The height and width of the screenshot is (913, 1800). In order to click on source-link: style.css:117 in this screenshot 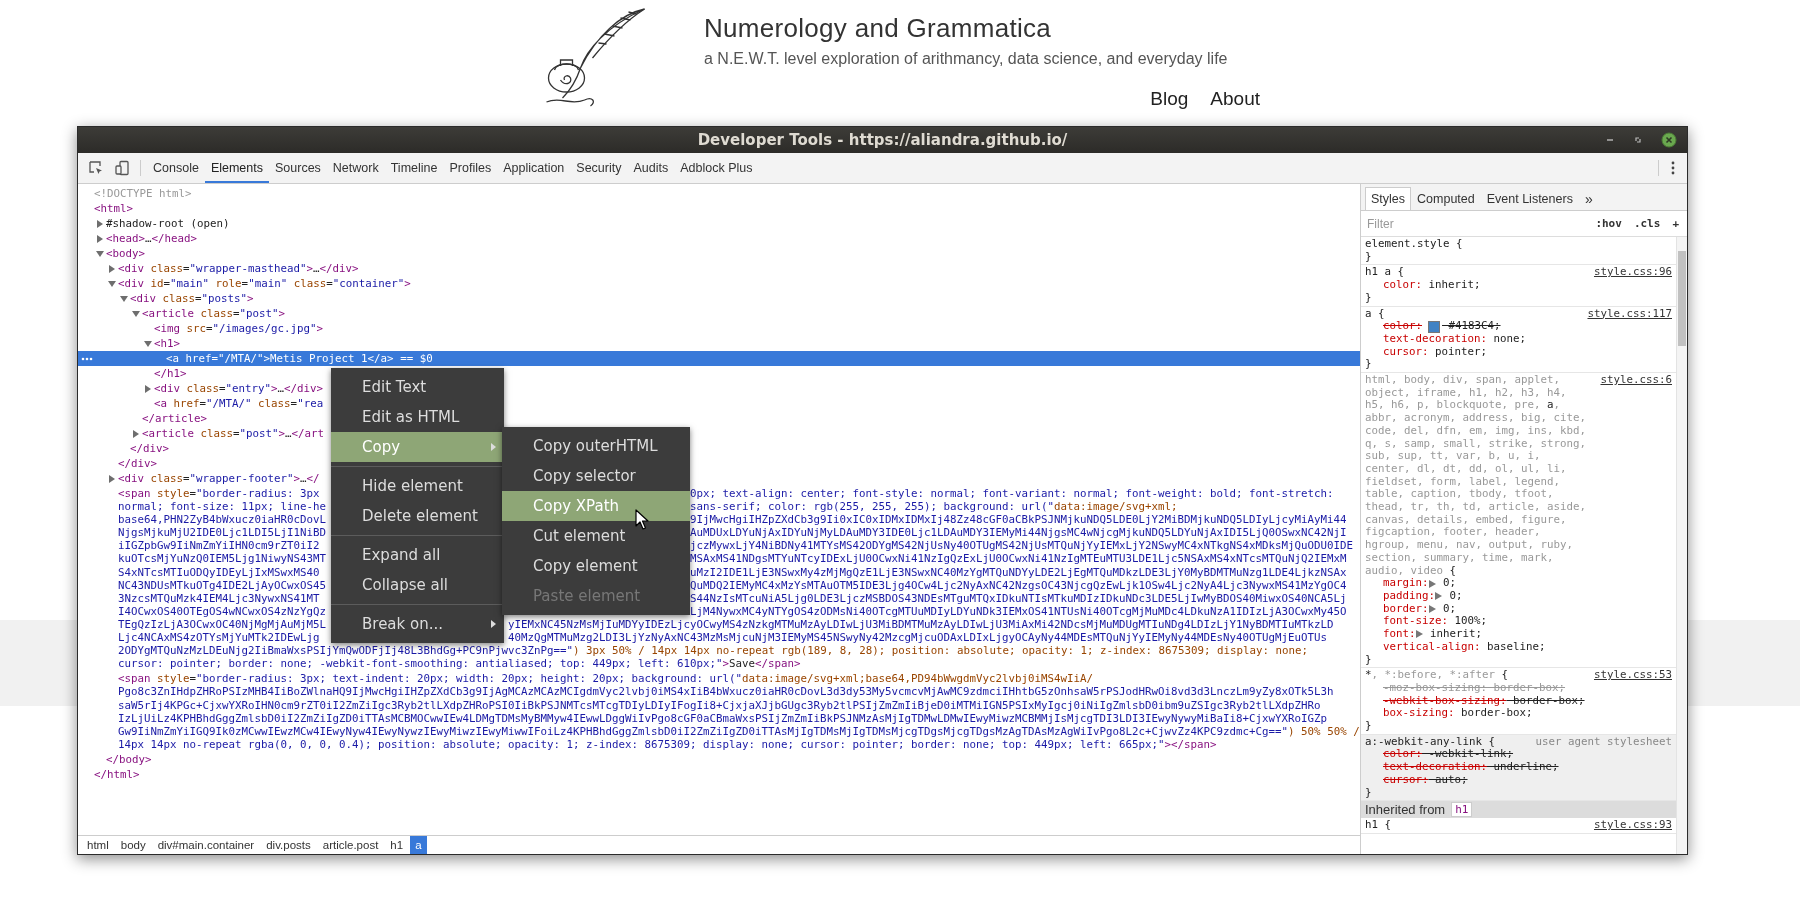, I will do `click(1629, 314)`.